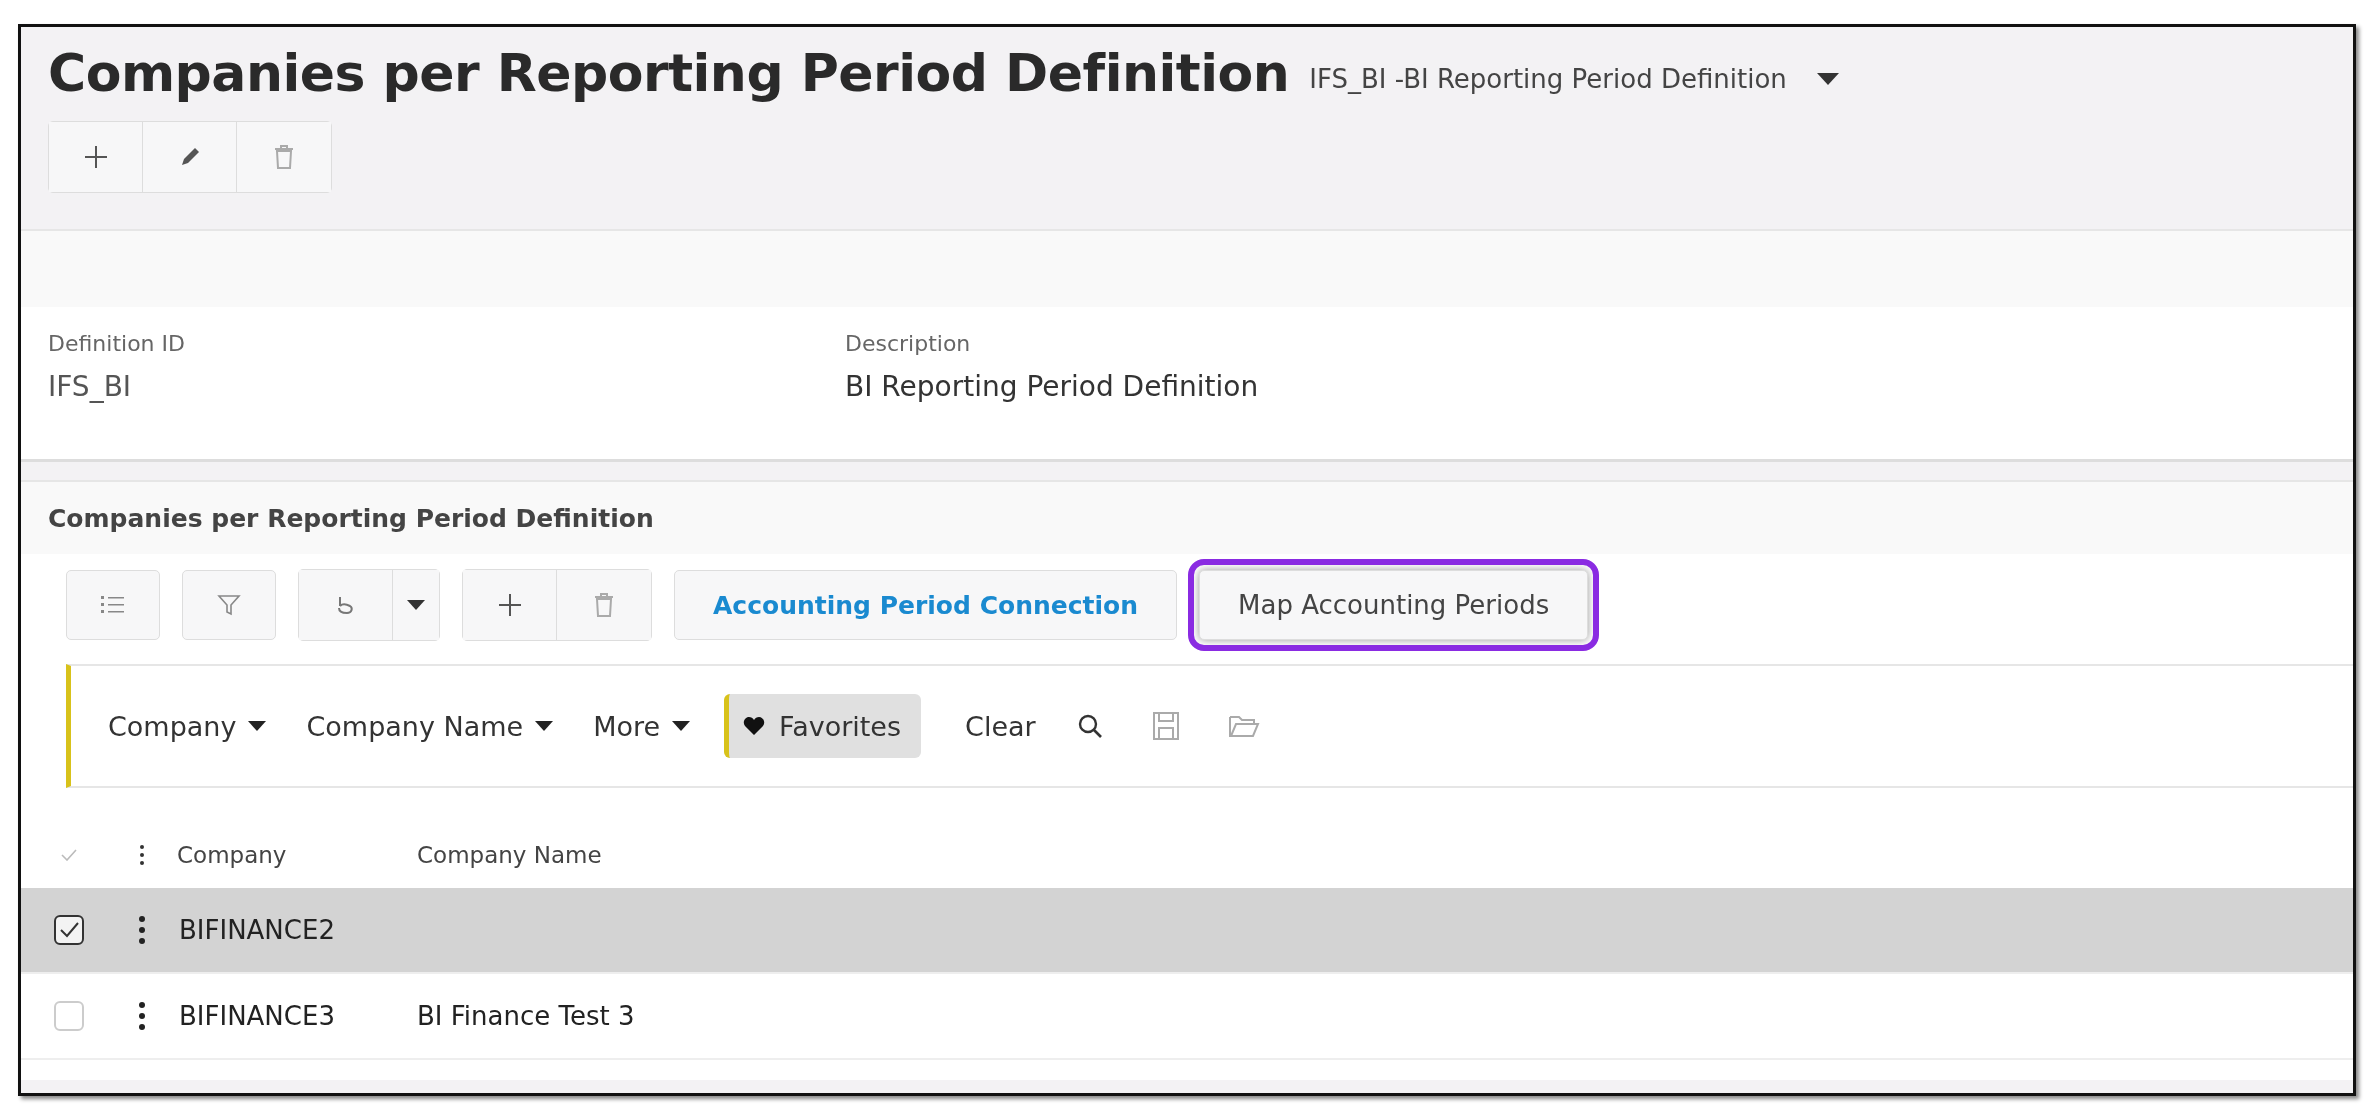 The width and height of the screenshot is (2368, 1108). I want to click on list-view-button, so click(113, 605).